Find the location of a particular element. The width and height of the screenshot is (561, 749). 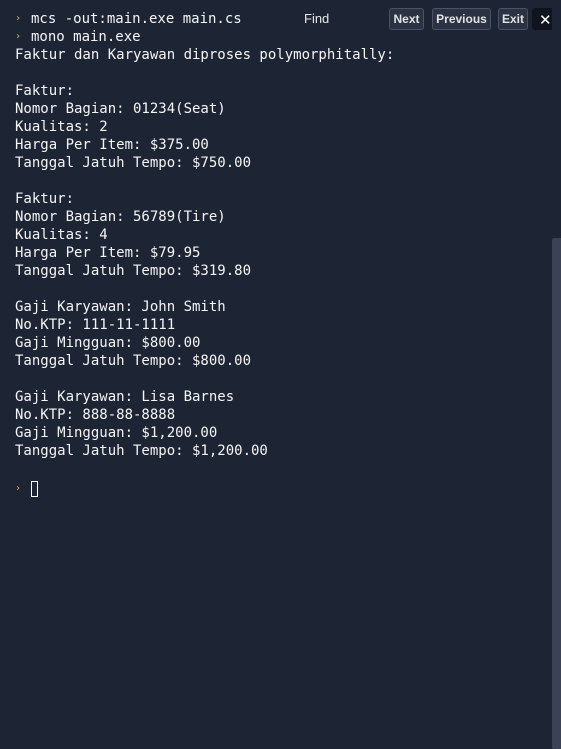

output-line: Nomor Bagian: 56789(Tire) is located at coordinates (120, 217).